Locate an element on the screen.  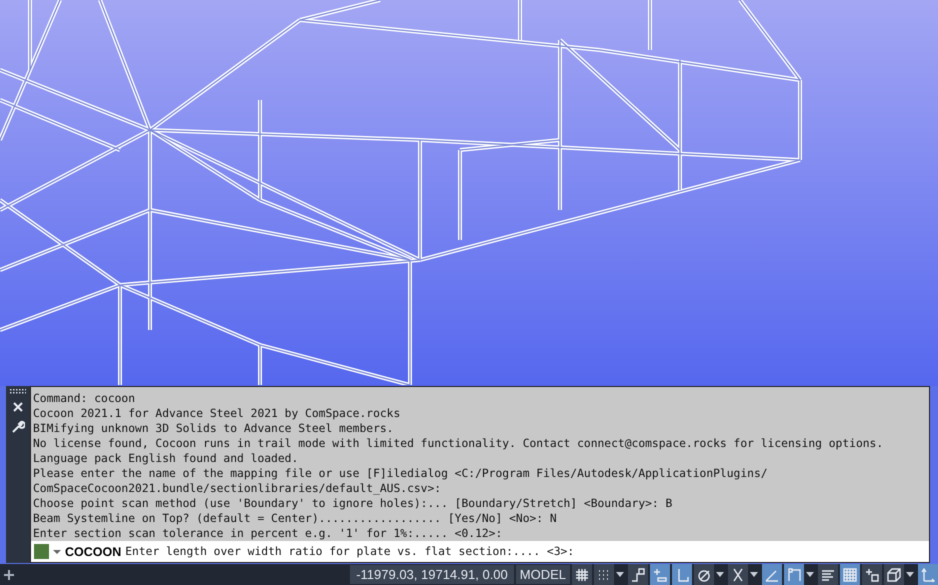
command-history-line: Beam Systemline on Top? (default = Center).................. [Yes/No] <No>: N is located at coordinates (295, 518).